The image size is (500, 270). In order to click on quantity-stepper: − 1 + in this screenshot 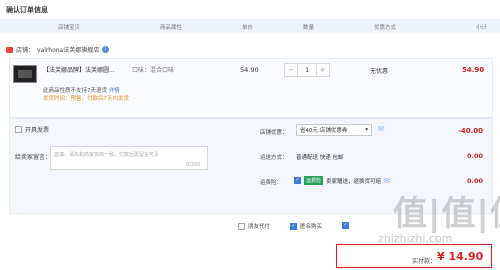, I will do `click(307, 70)`.